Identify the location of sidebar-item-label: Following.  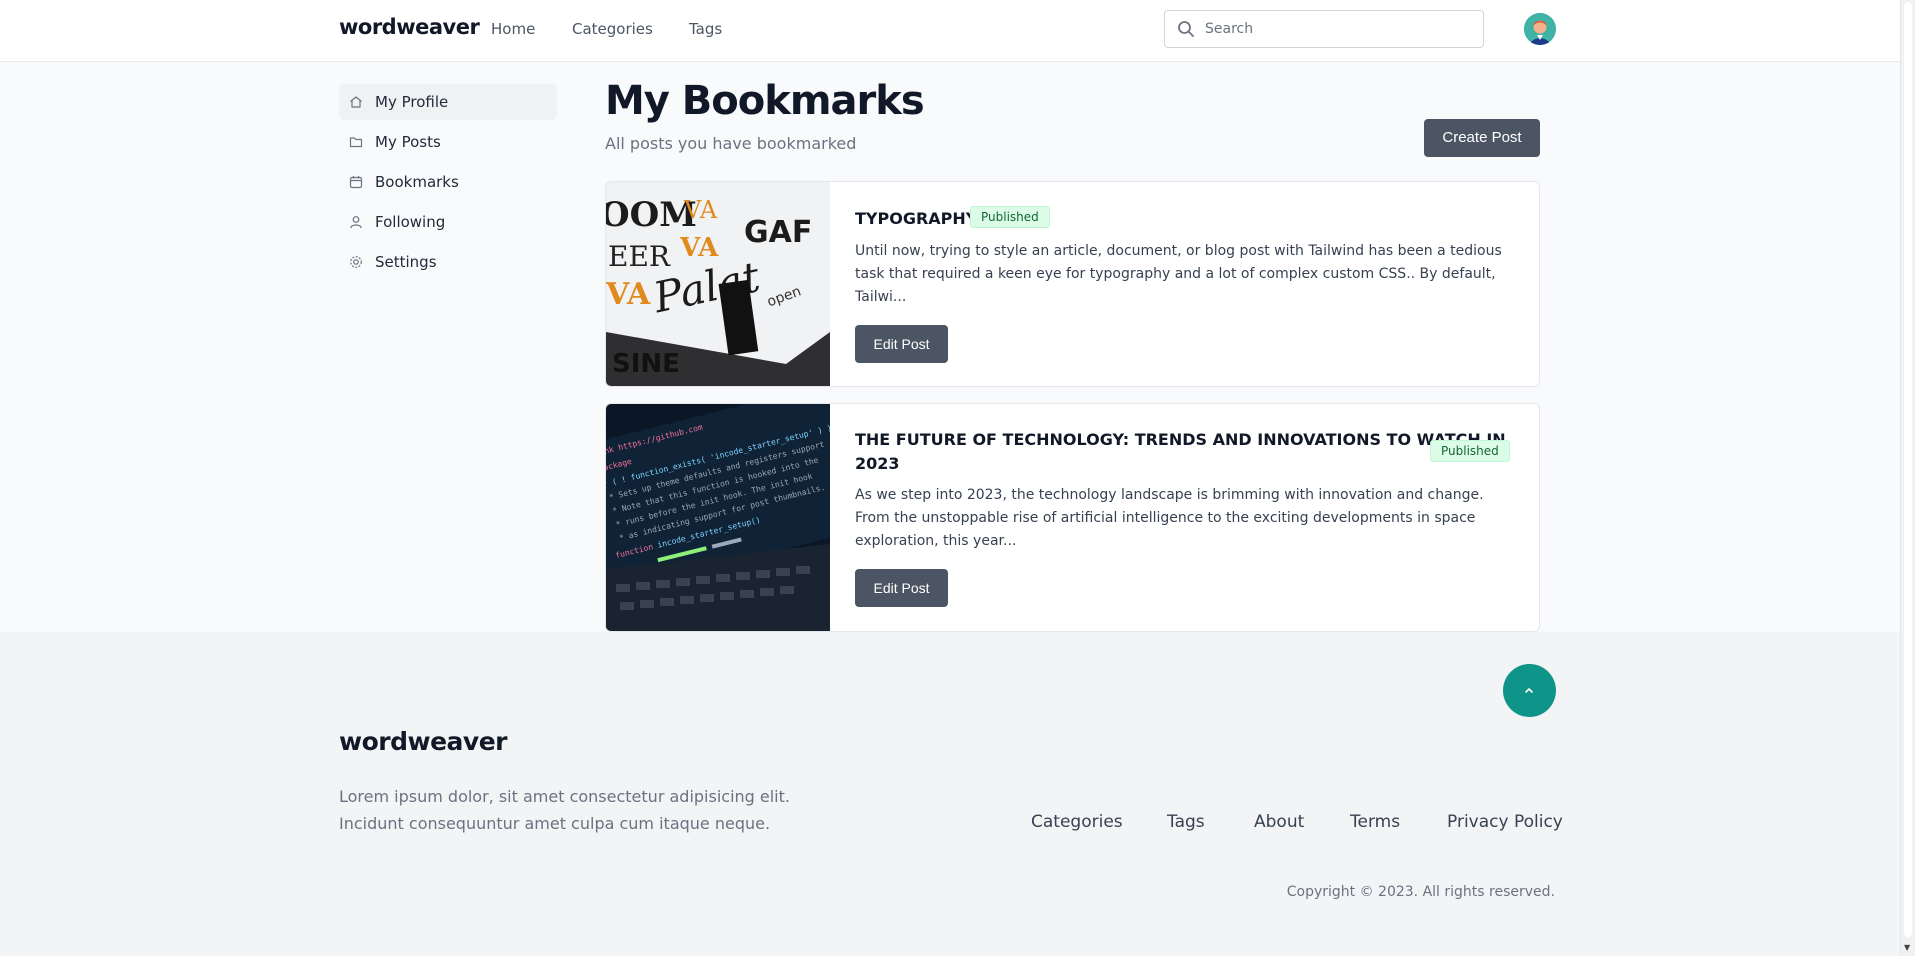
(410, 222).